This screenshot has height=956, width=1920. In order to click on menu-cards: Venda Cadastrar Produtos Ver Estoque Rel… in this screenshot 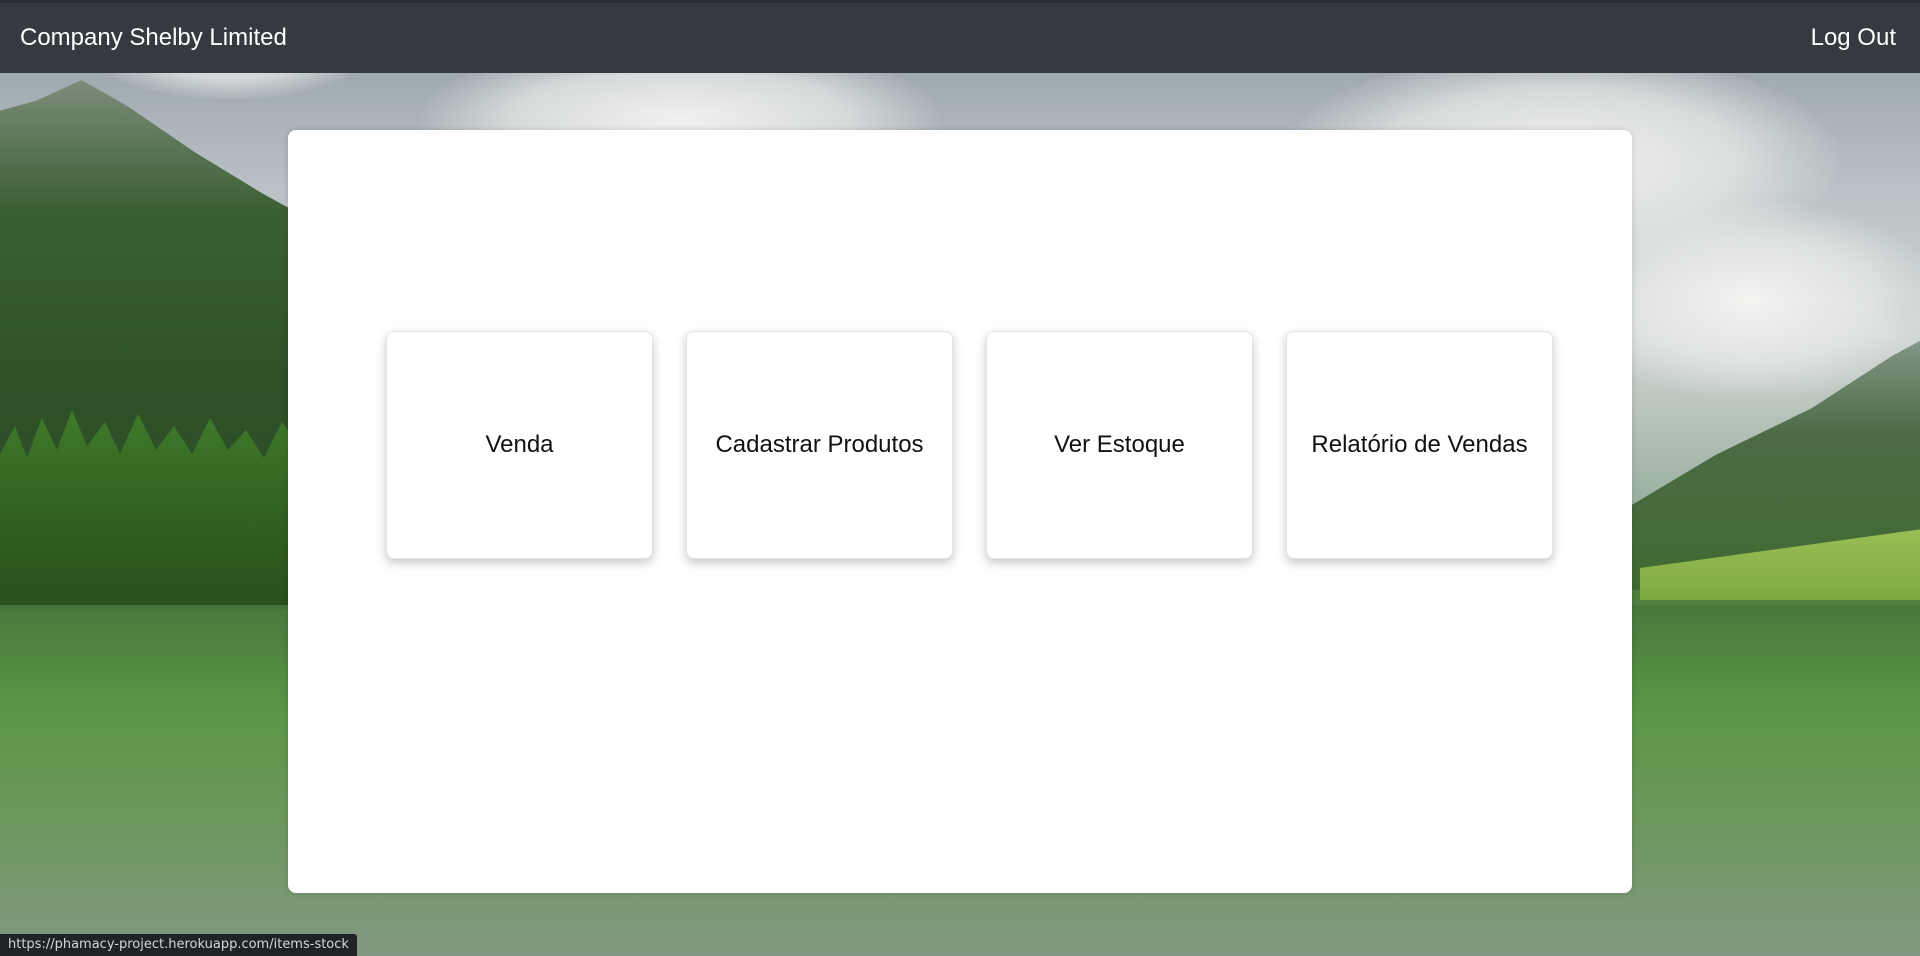, I will do `click(969, 445)`.